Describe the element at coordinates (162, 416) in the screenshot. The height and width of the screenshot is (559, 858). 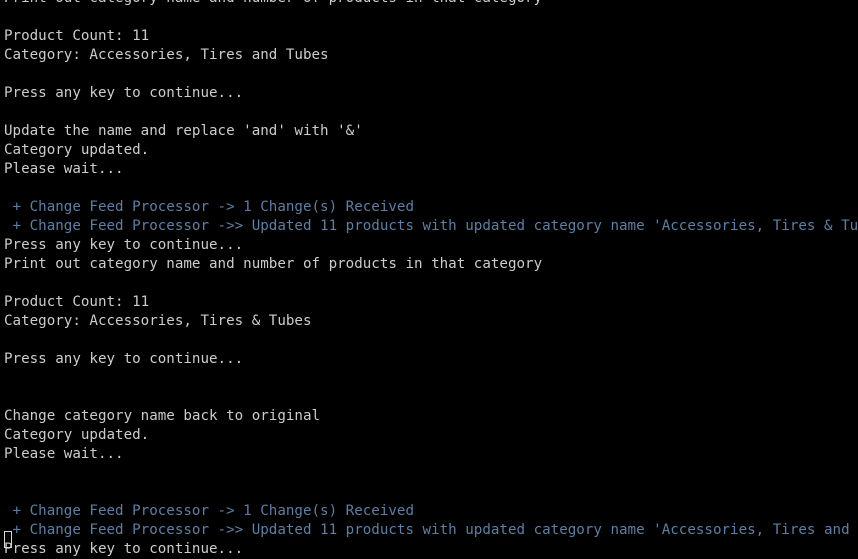
I see `console-line: Change category name back to original` at that location.